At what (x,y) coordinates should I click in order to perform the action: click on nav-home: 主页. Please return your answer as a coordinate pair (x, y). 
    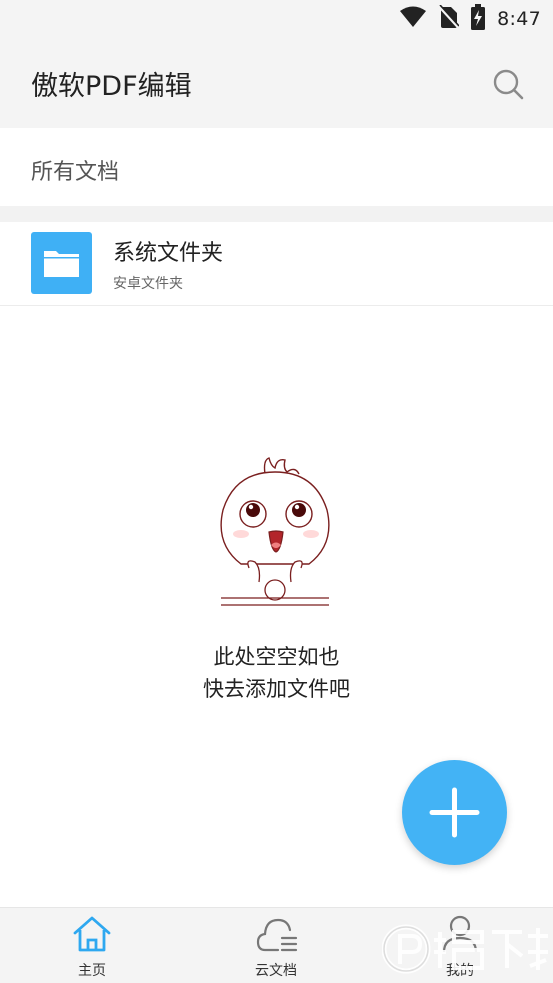
    Looking at the image, I should click on (92, 945).